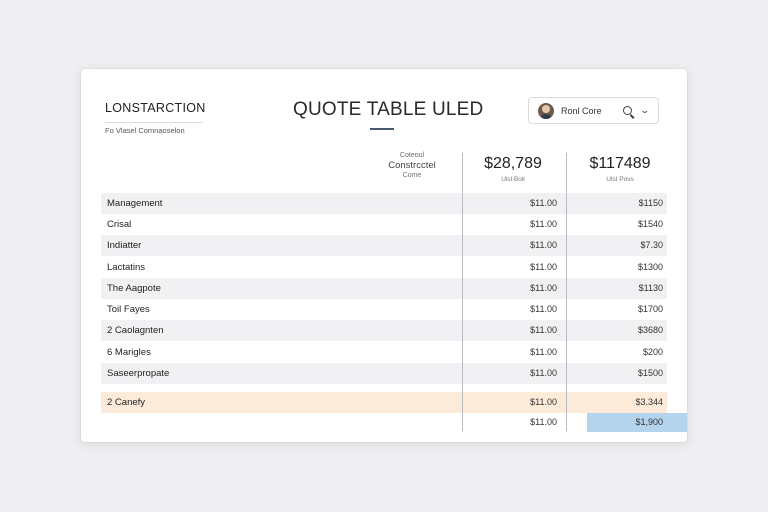 The height and width of the screenshot is (512, 768). Describe the element at coordinates (628, 110) in the screenshot. I see `search-icon` at that location.